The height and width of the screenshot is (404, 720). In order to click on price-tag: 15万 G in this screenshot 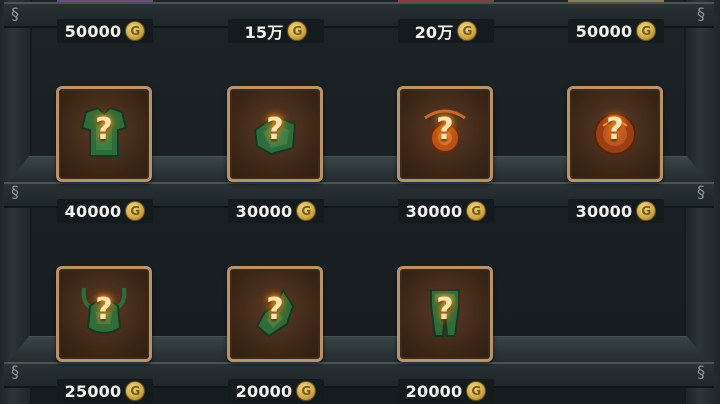, I will do `click(276, 31)`.